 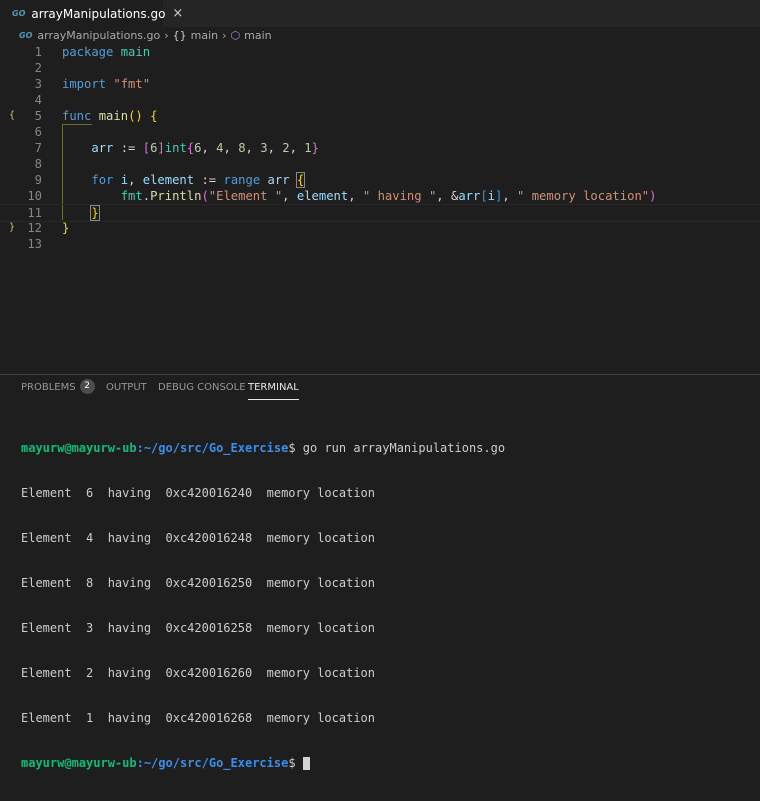 What do you see at coordinates (286, 148) in the screenshot?
I see `number: 2` at bounding box center [286, 148].